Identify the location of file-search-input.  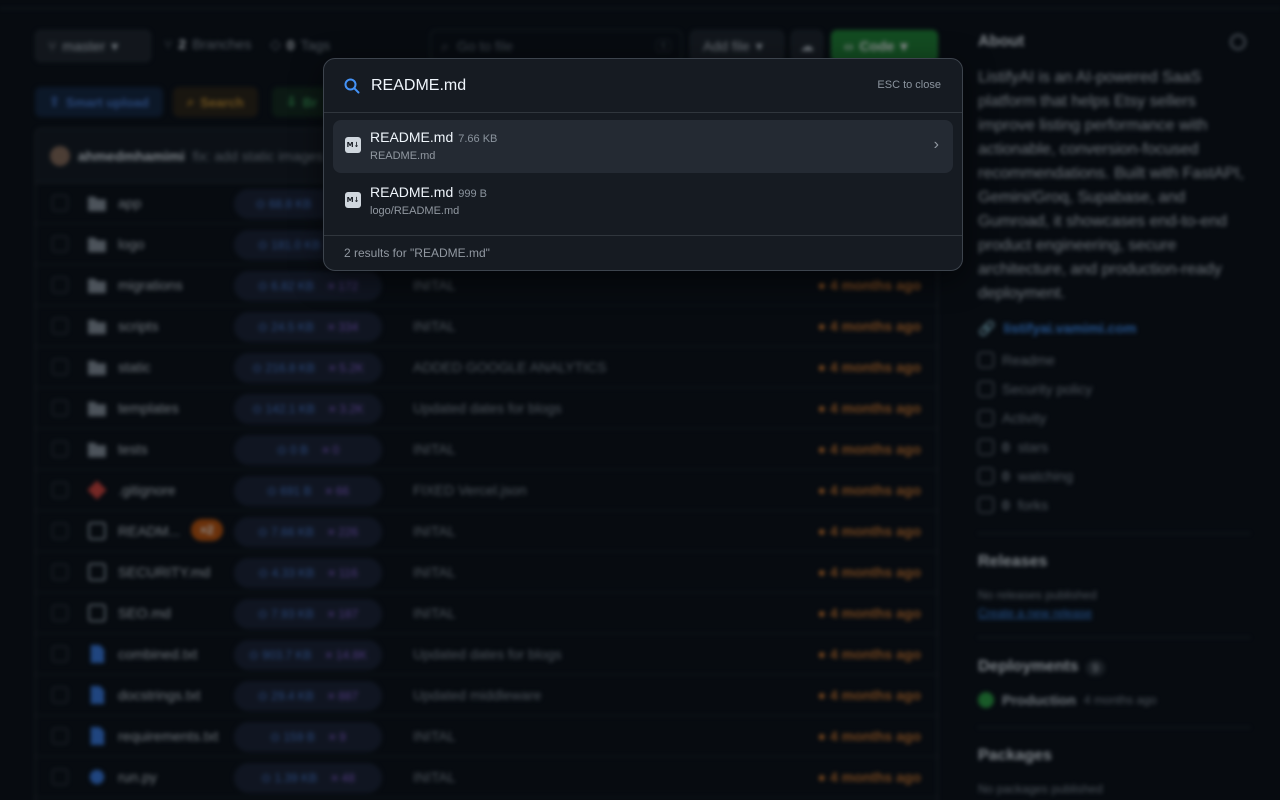
(611, 86).